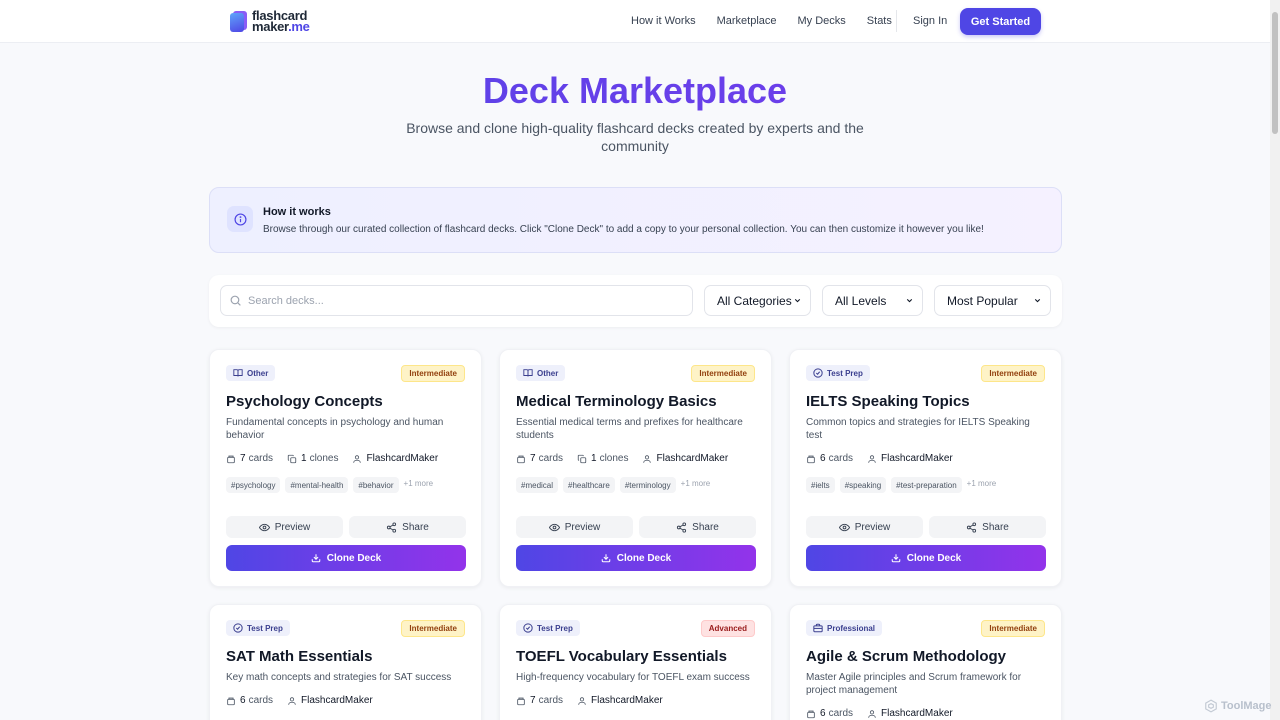  I want to click on more-tags: +1 more, so click(418, 483).